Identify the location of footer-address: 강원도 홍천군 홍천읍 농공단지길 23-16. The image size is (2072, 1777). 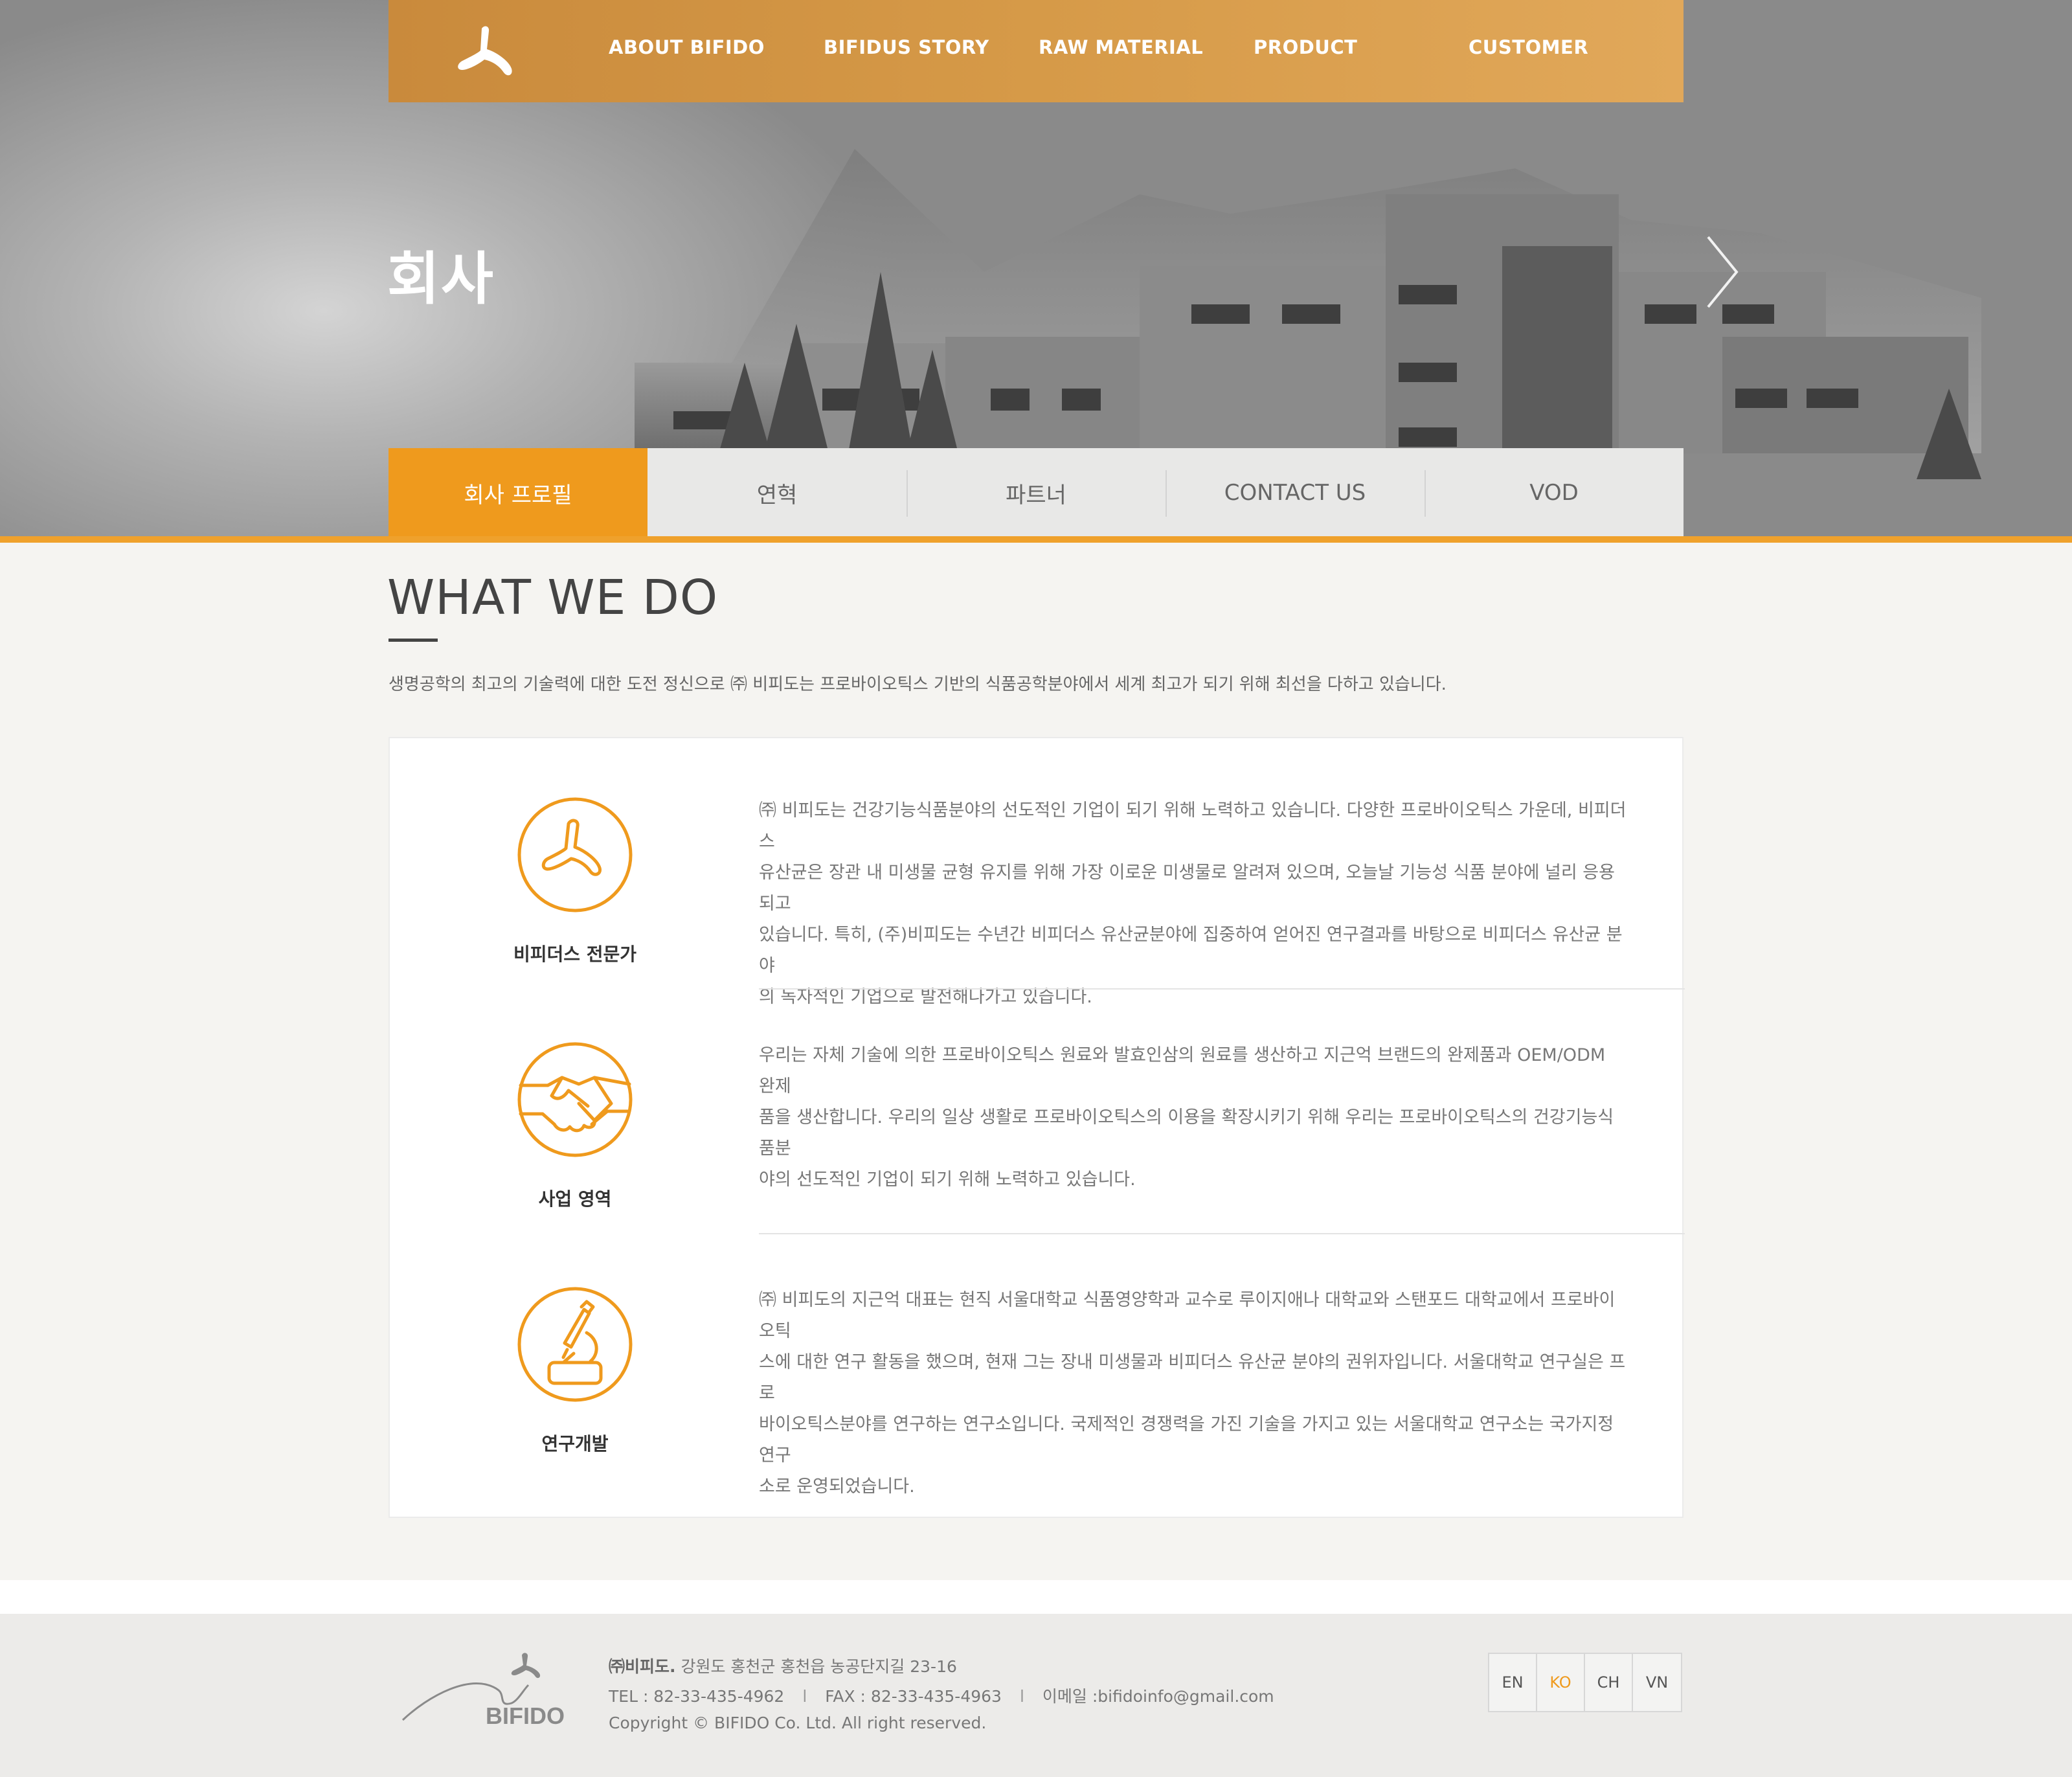
(819, 1666).